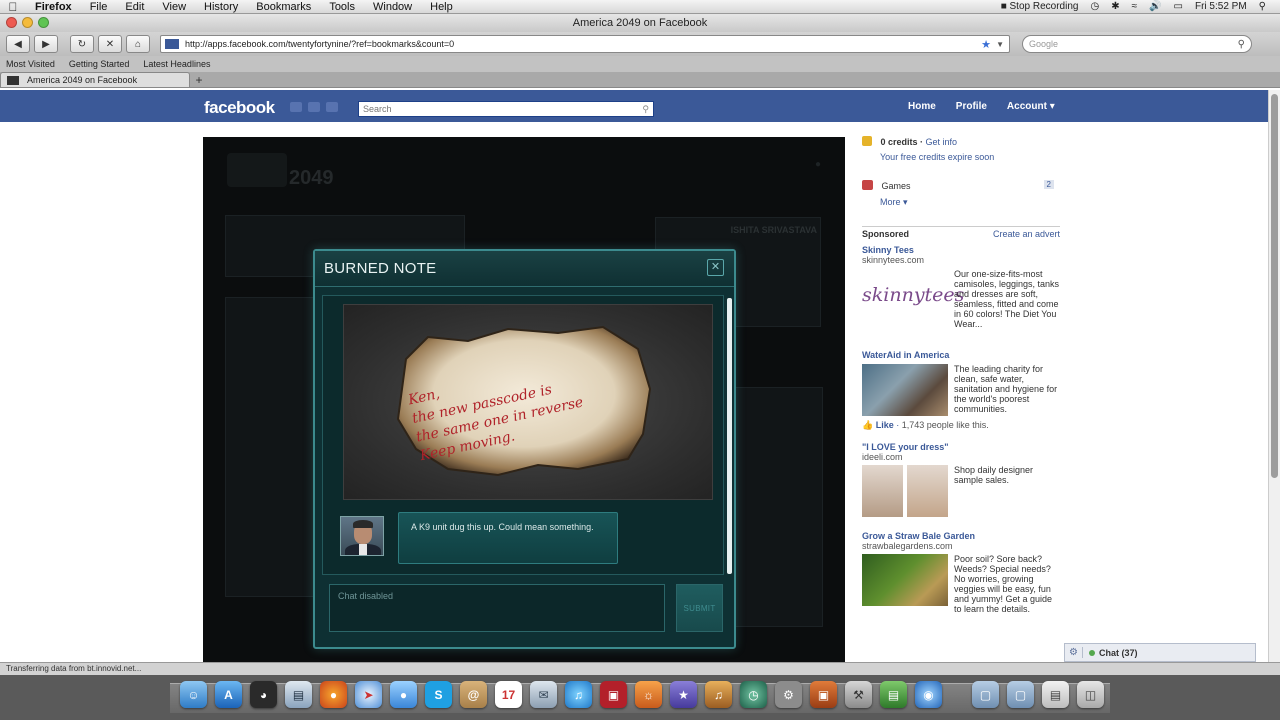  Describe the element at coordinates (1074, 652) in the screenshot. I see `chat-options-icon: ⚙` at that location.